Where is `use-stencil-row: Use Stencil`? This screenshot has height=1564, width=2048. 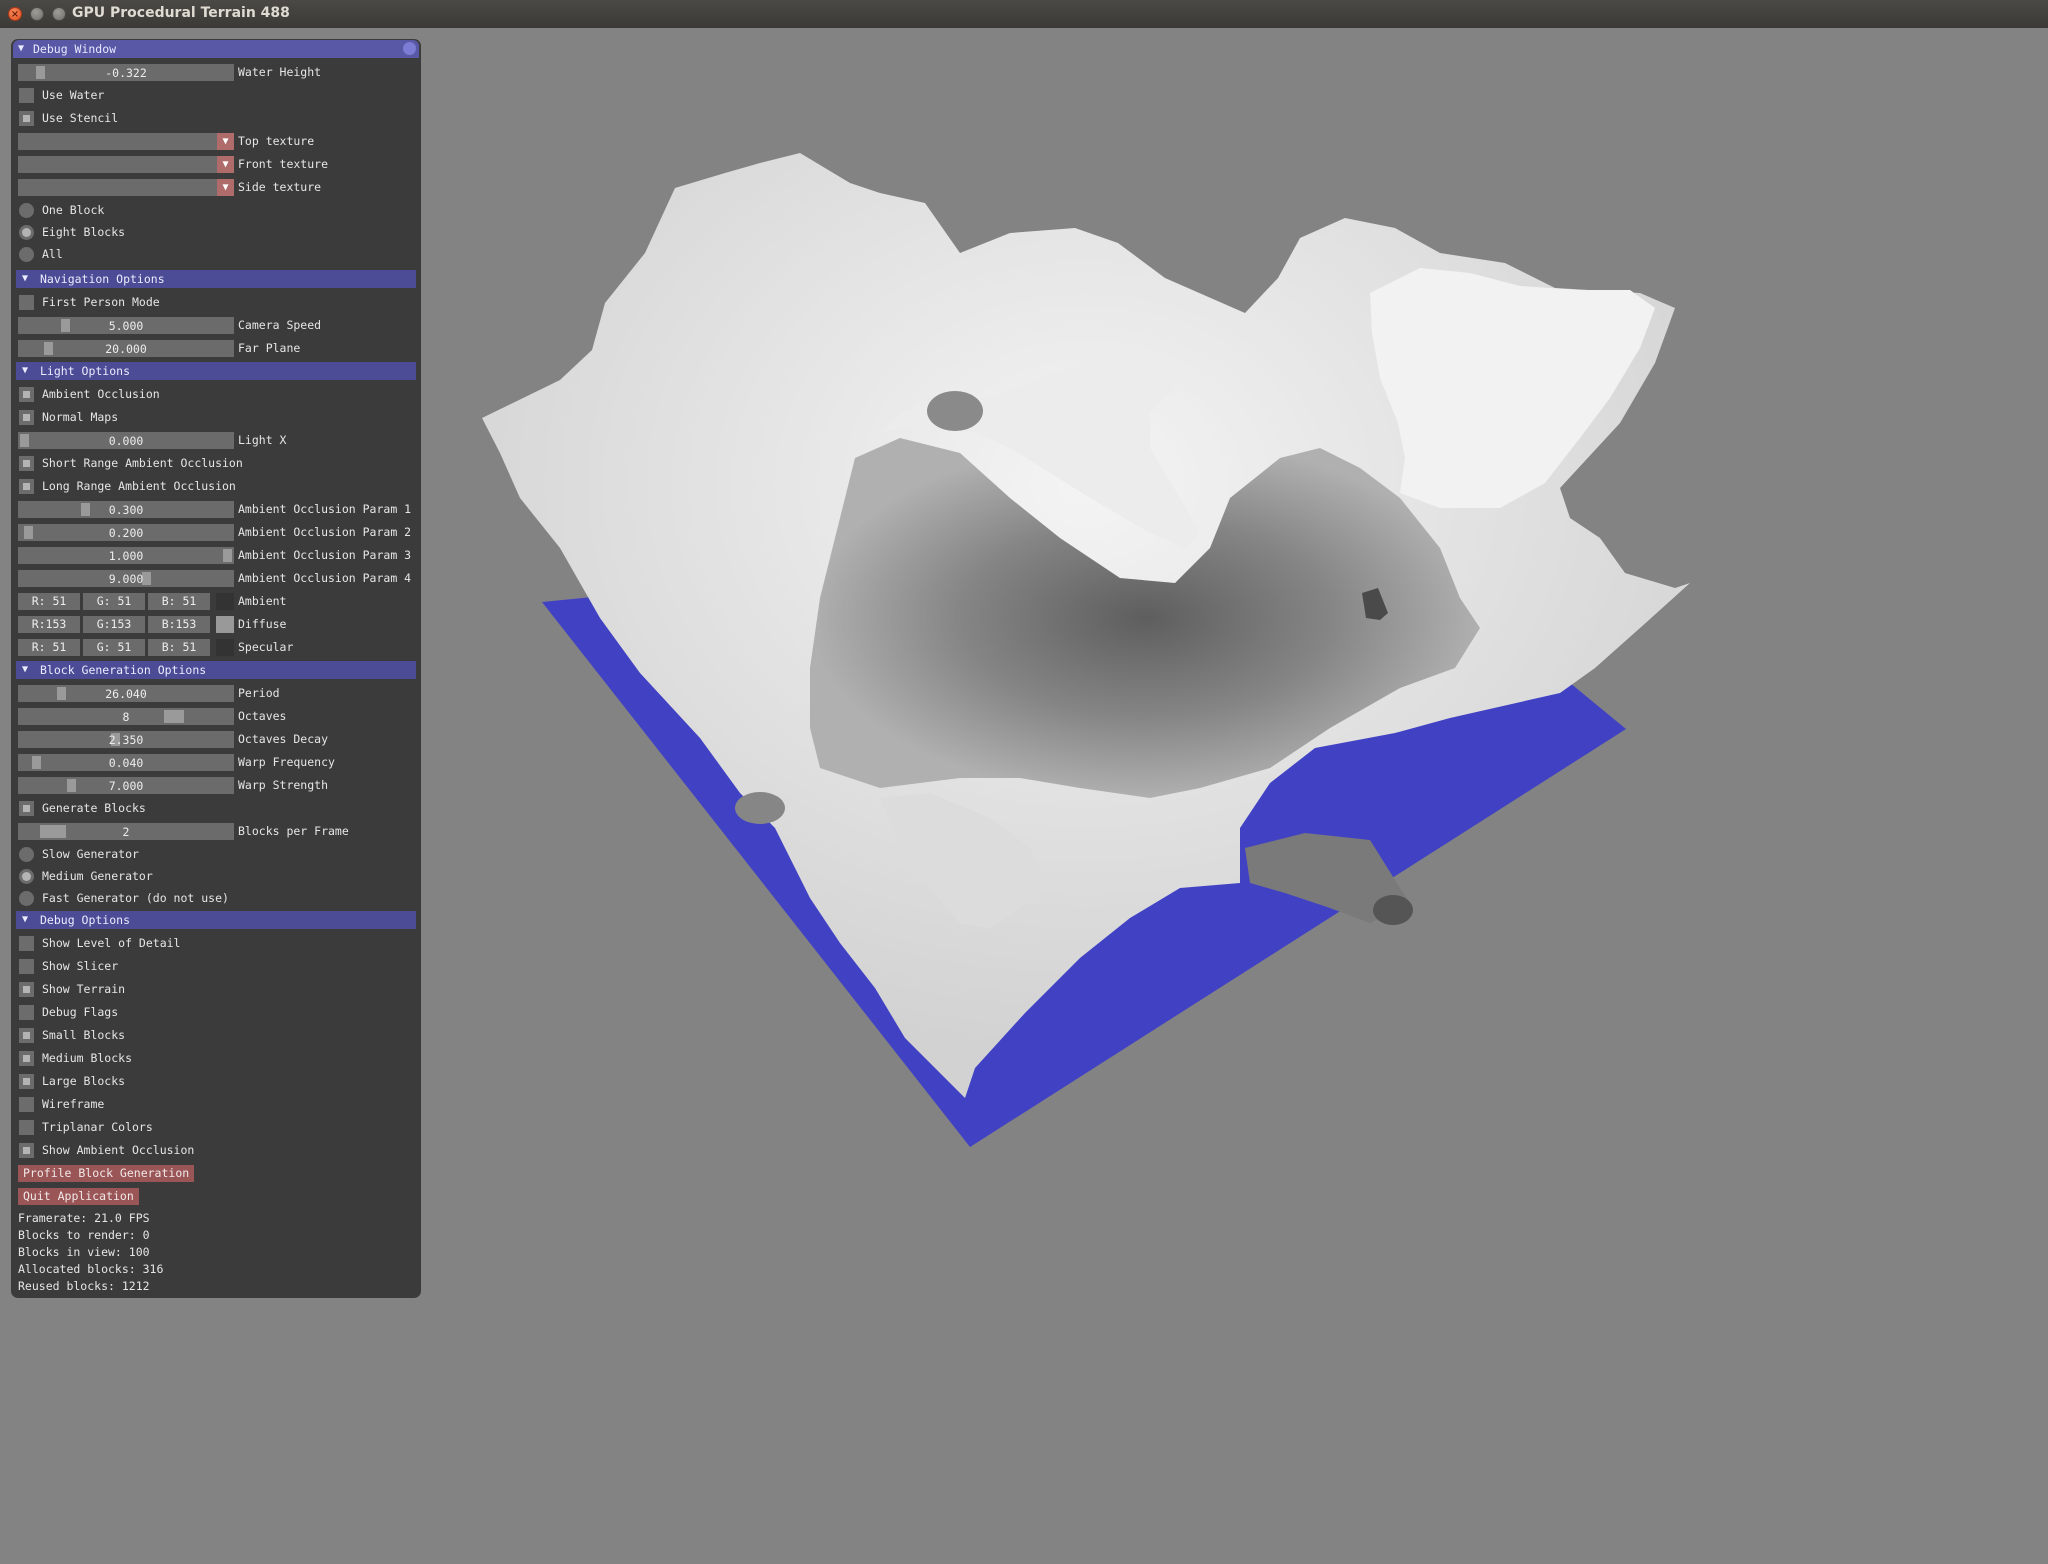 use-stencil-row: Use Stencil is located at coordinates (216, 118).